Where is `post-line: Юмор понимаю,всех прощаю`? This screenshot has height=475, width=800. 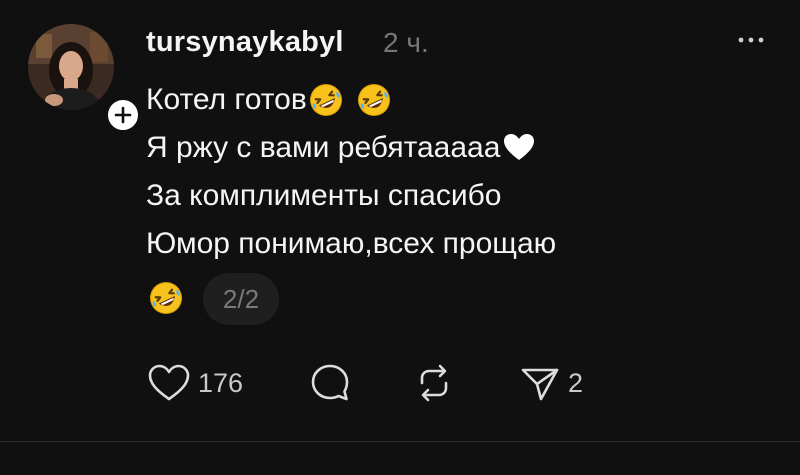 post-line: Юмор понимаю,всех прощаю is located at coordinates (351, 244).